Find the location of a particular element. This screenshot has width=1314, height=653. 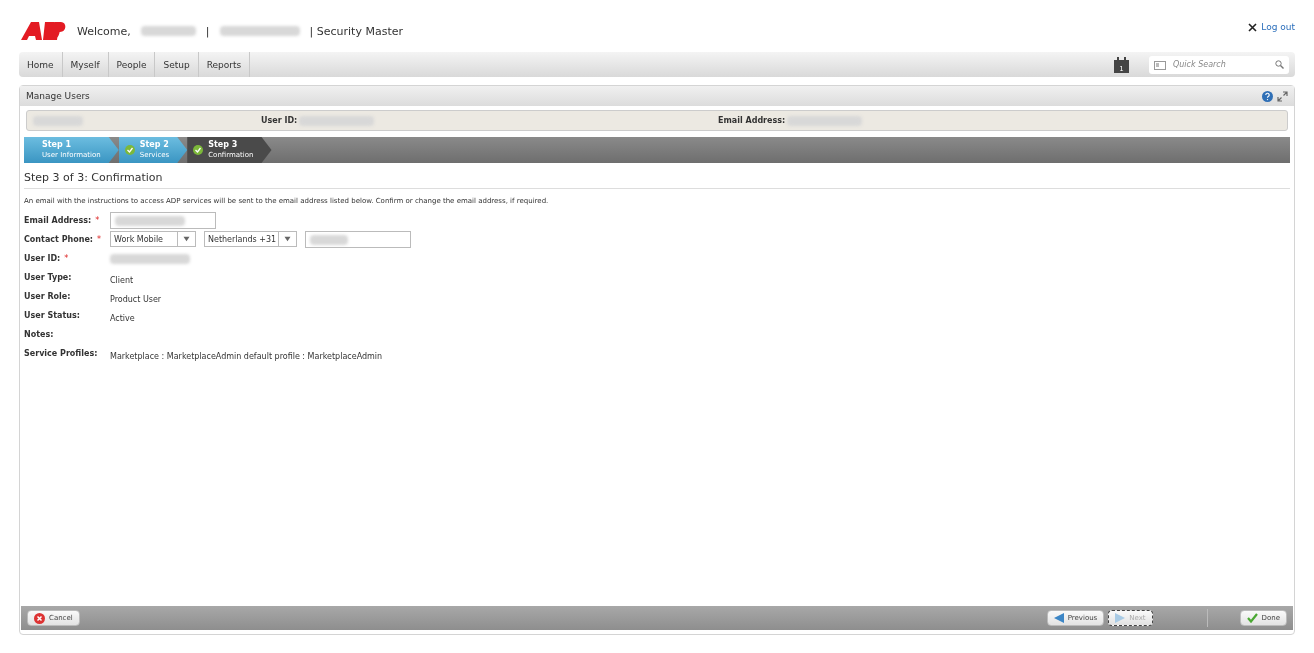

field-value: Active is located at coordinates (122, 318).